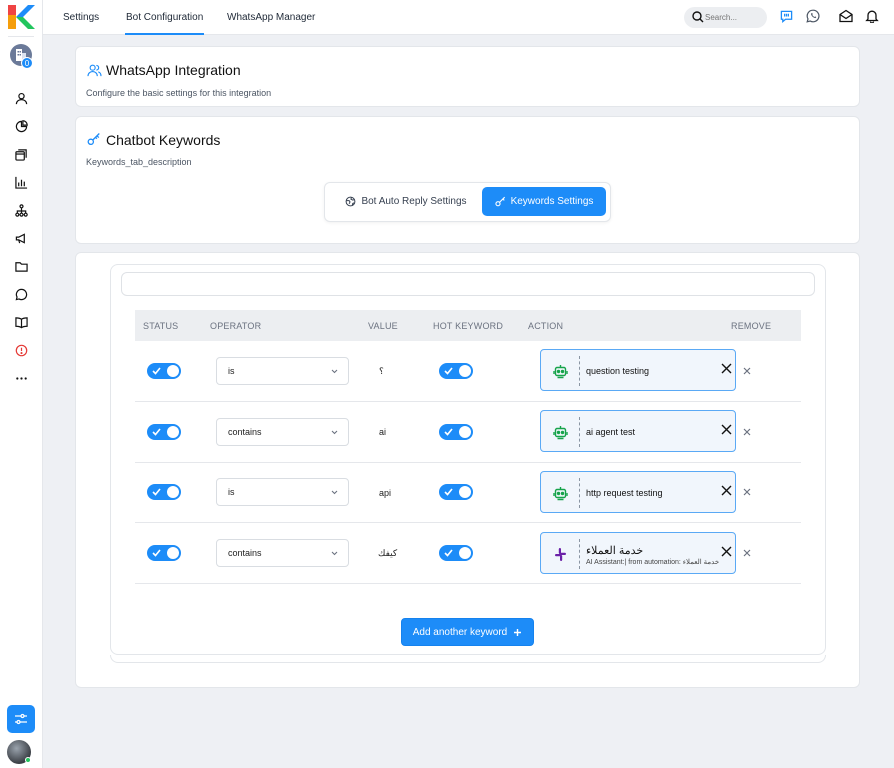  Describe the element at coordinates (638, 492) in the screenshot. I see `action-chip: http request testing` at that location.